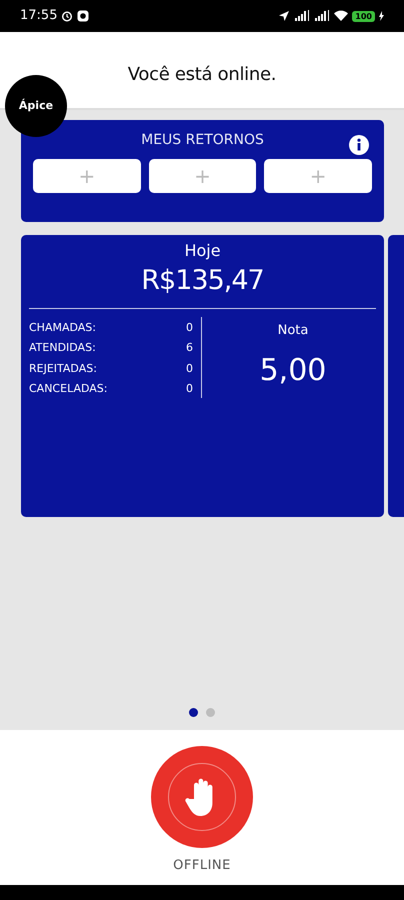 Image resolution: width=404 pixels, height=900 pixels. What do you see at coordinates (202, 281) in the screenshot?
I see `earnings-amount: R$135,47` at bounding box center [202, 281].